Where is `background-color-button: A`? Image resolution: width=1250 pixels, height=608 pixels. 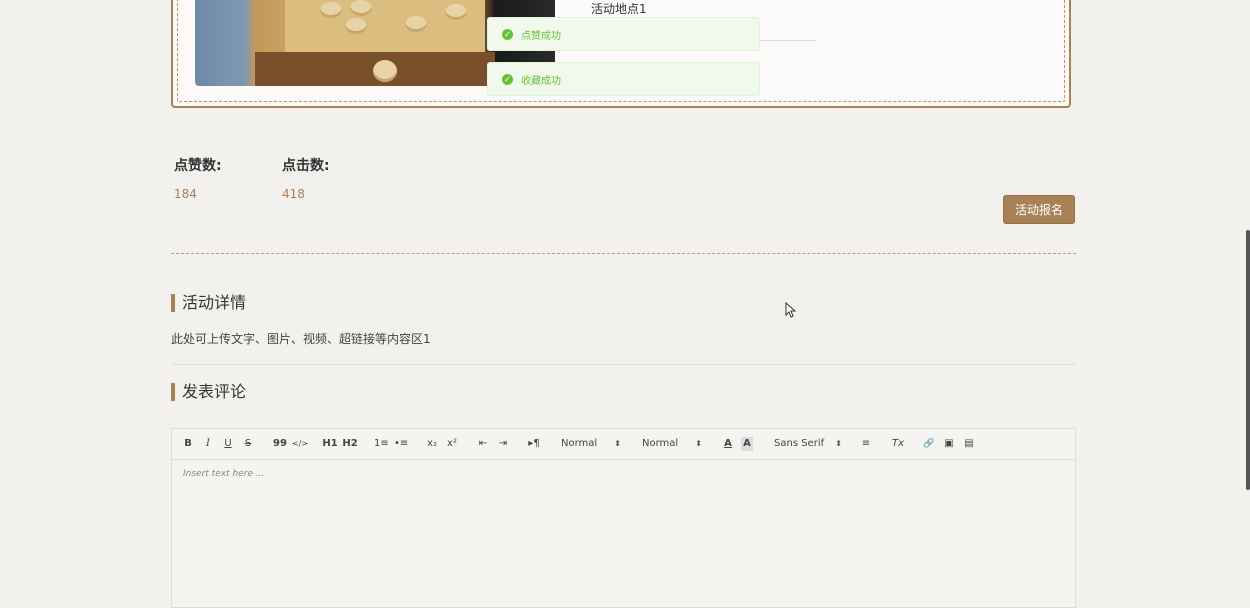 background-color-button: A is located at coordinates (747, 444).